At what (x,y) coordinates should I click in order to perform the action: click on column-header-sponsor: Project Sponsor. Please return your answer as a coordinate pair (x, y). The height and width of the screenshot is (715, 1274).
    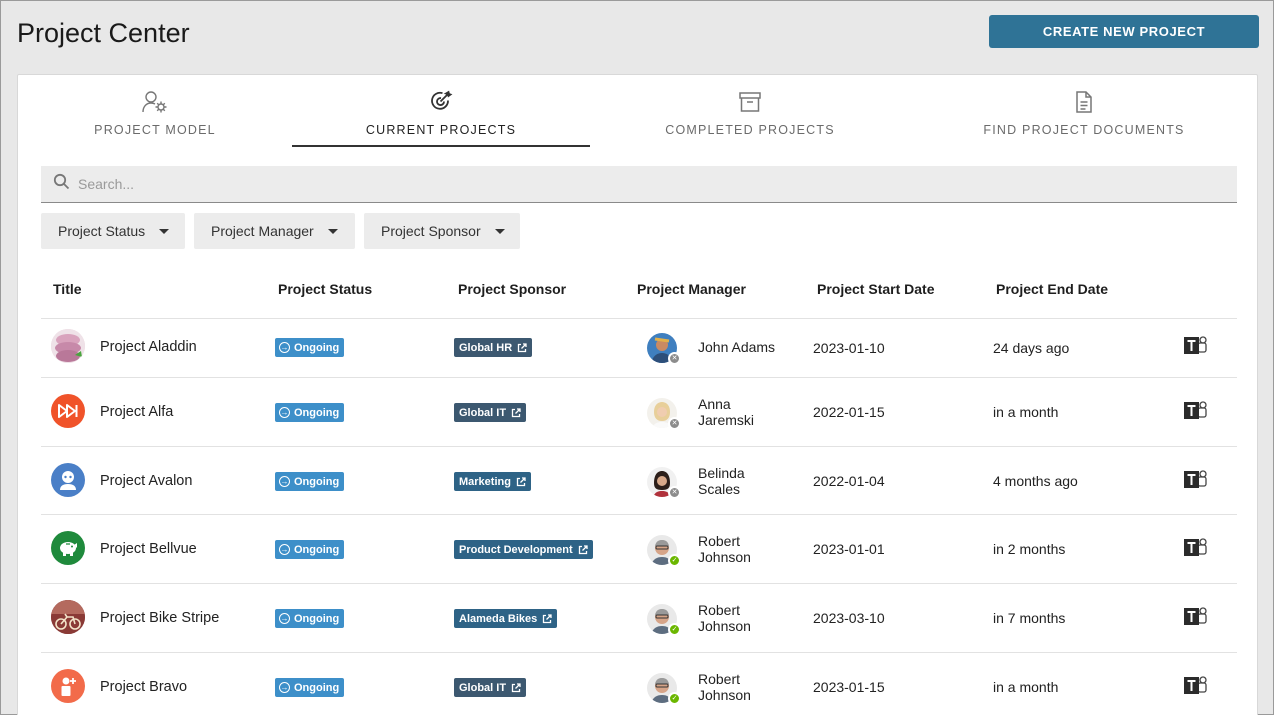
    Looking at the image, I should click on (512, 289).